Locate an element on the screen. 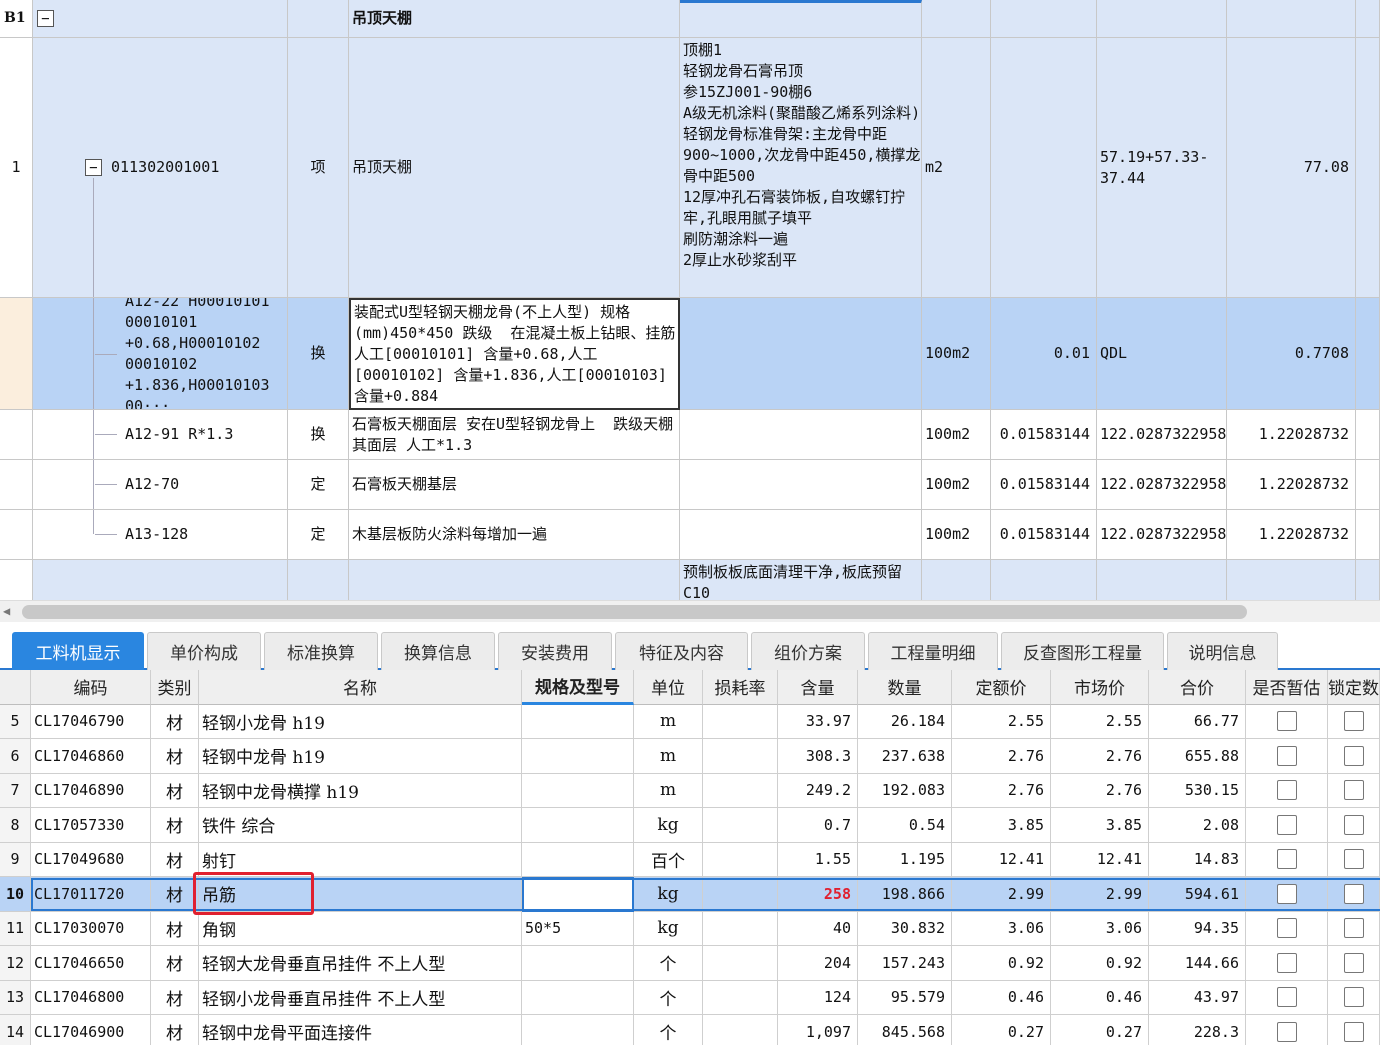 This screenshot has height=1045, width=1380. boq-cell-total: 77.08 is located at coordinates (1291, 168).